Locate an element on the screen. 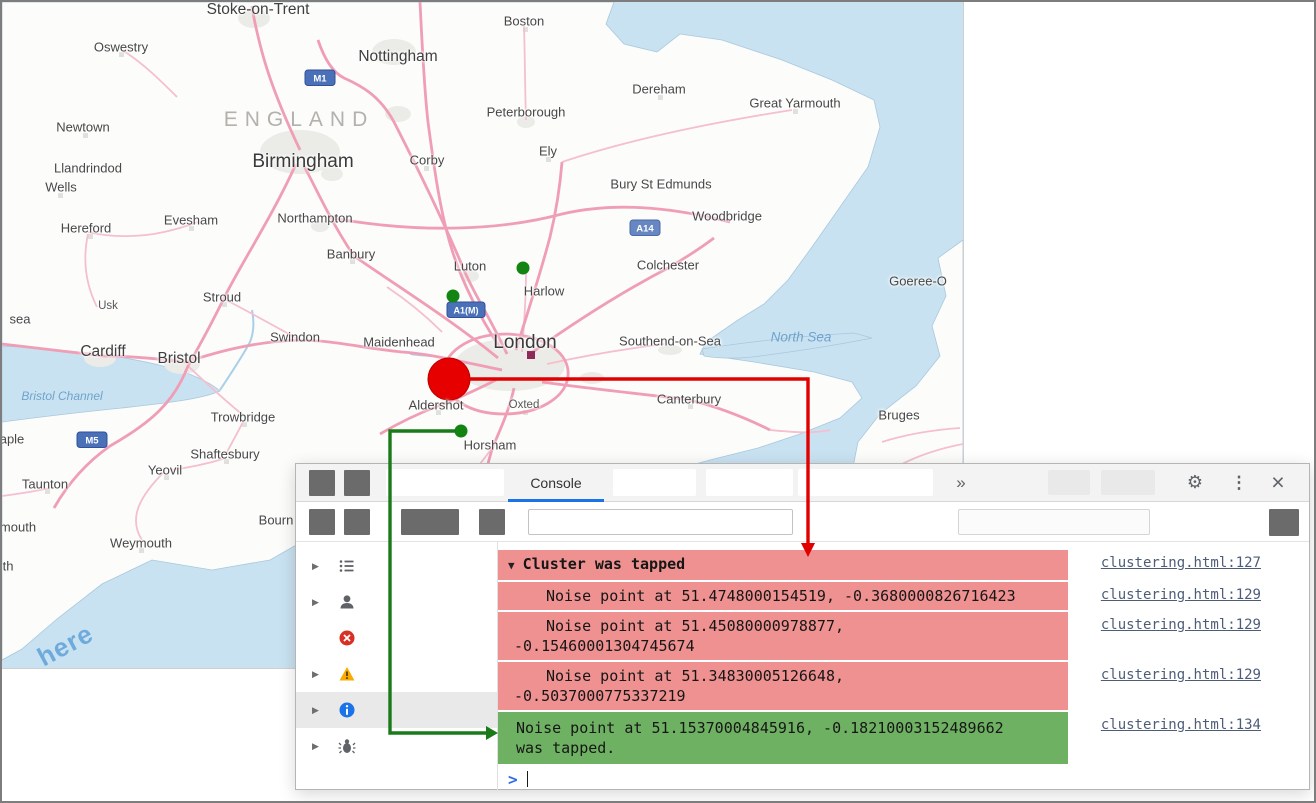 The image size is (1316, 803). map-label: Goeree-O is located at coordinates (918, 281).